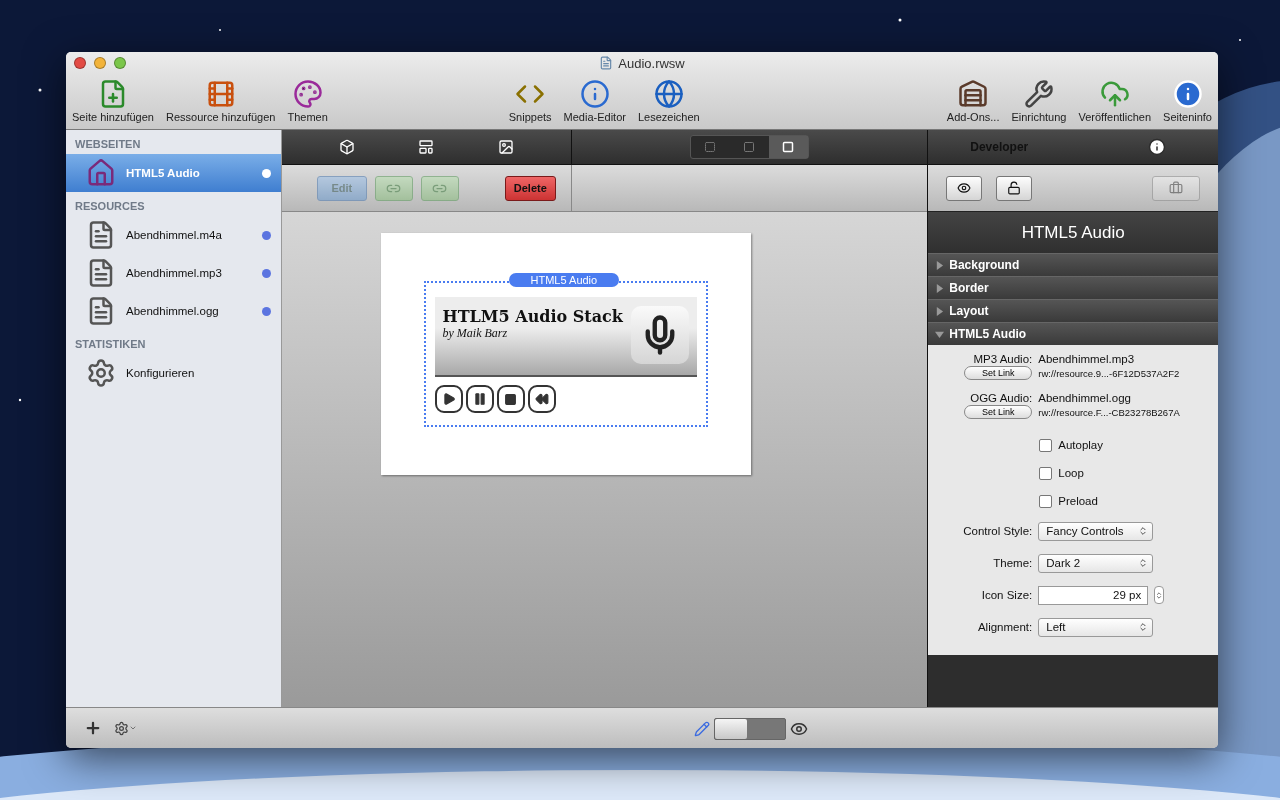  Describe the element at coordinates (1001, 398) in the screenshot. I see `field-label: OGG Audio:` at that location.